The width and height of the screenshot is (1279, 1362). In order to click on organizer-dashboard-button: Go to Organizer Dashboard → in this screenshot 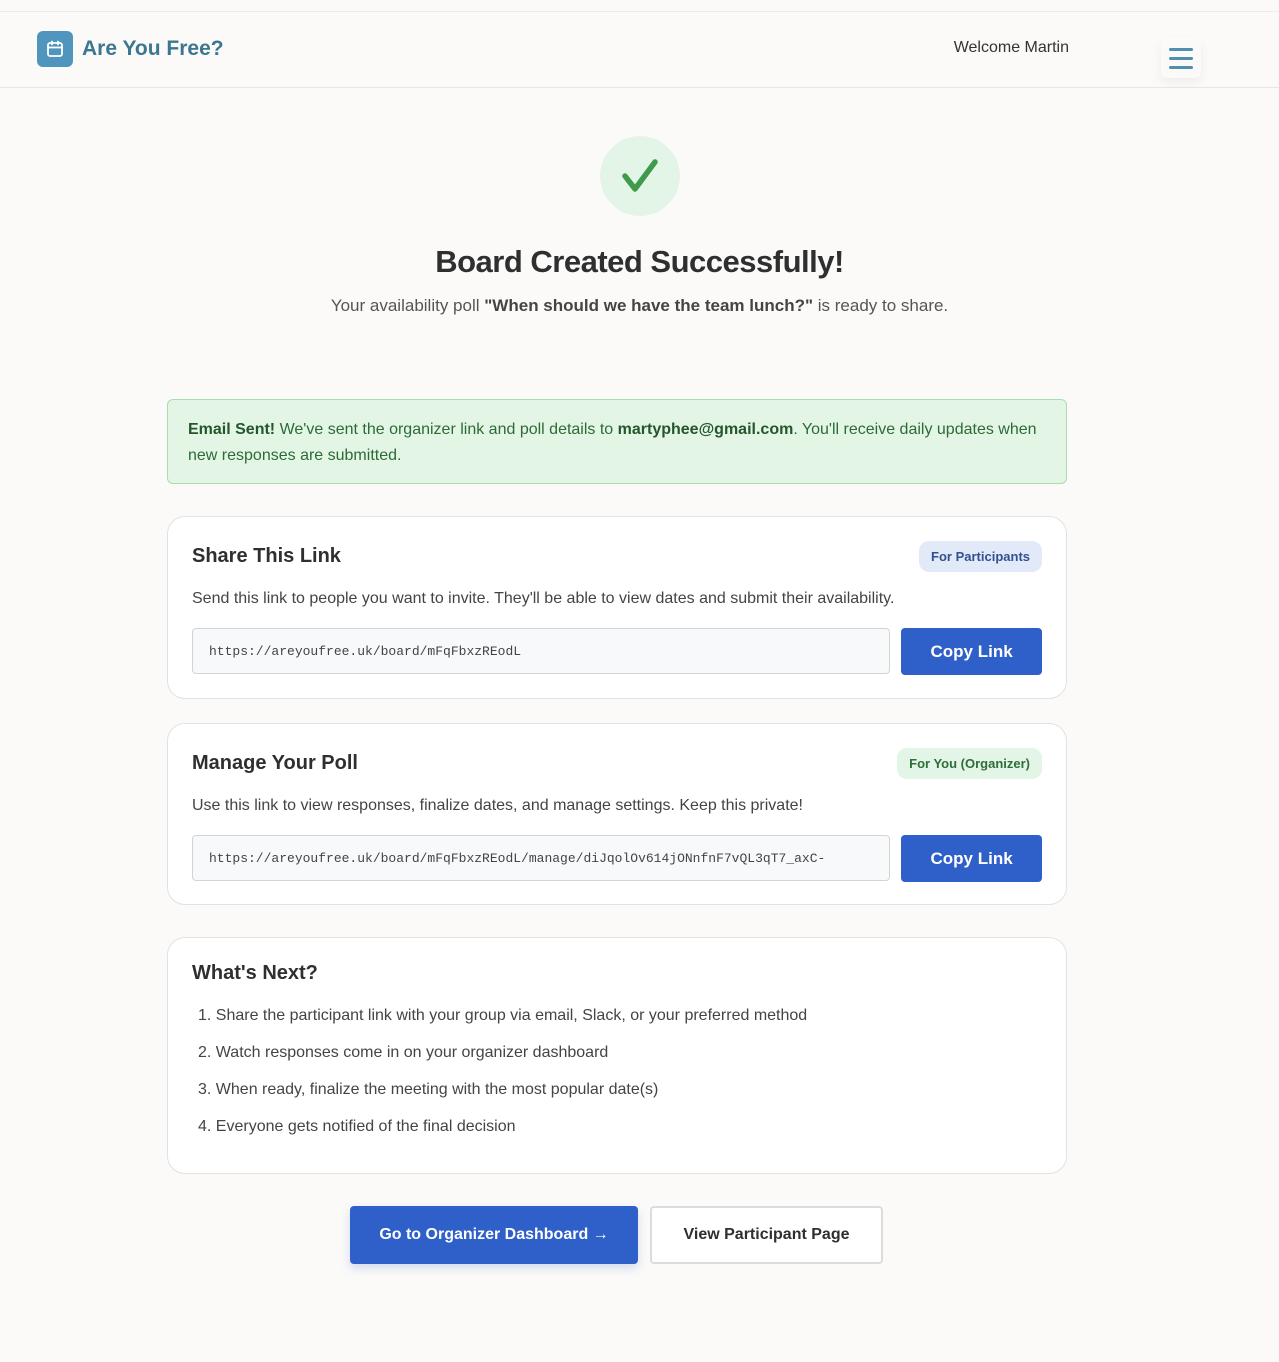, I will do `click(494, 1235)`.